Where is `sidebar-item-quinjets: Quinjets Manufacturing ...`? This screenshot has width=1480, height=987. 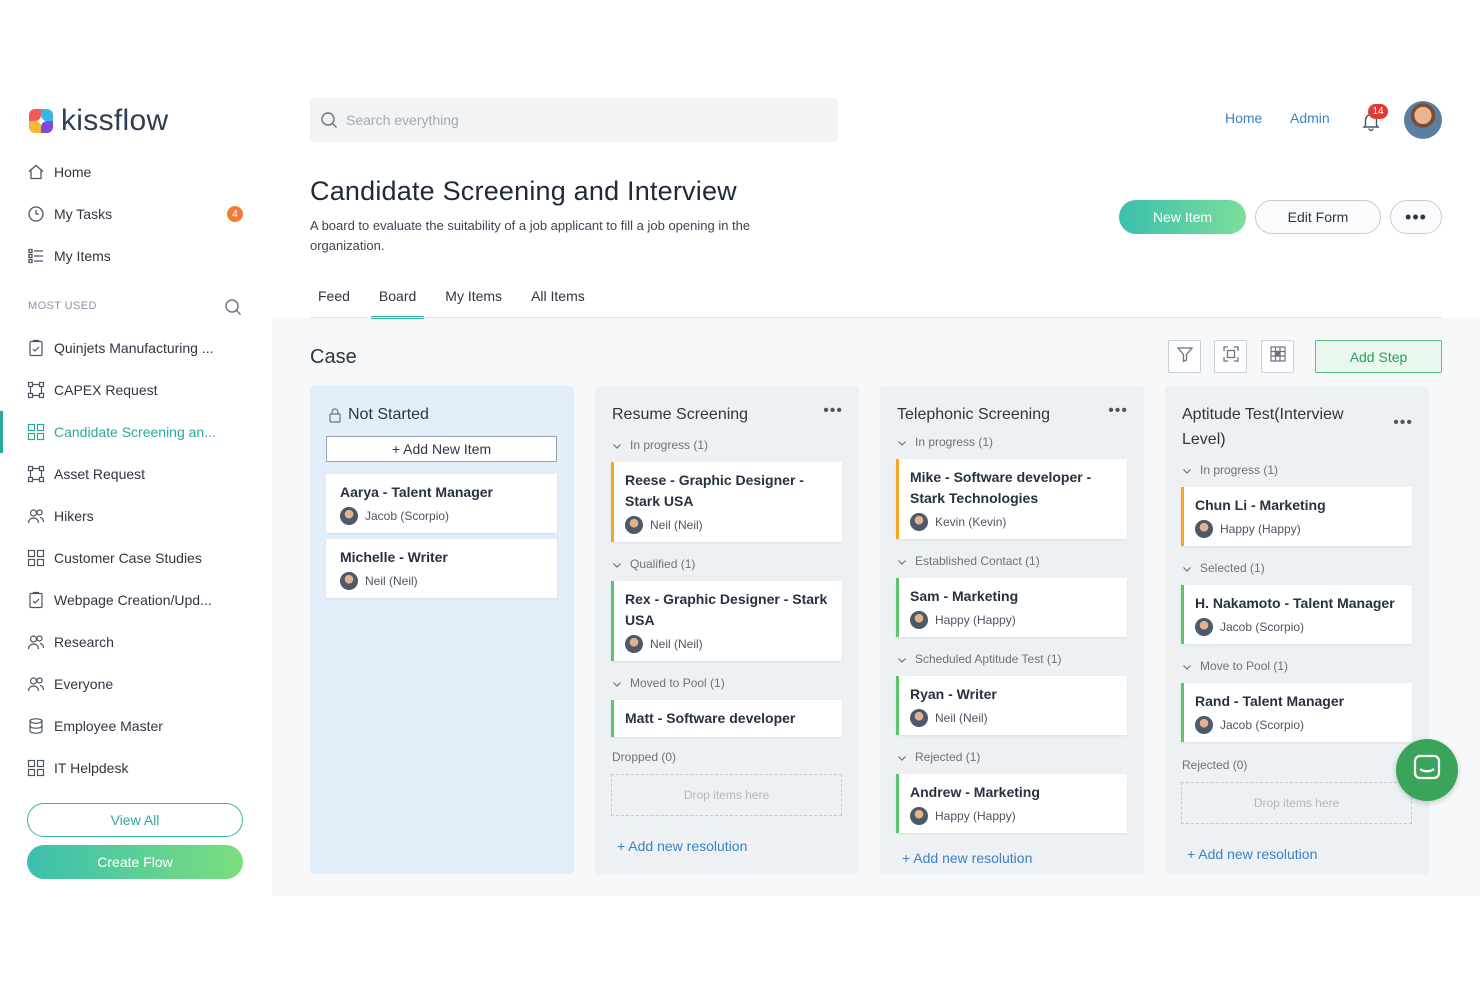 sidebar-item-quinjets: Quinjets Manufacturing ... is located at coordinates (136, 348).